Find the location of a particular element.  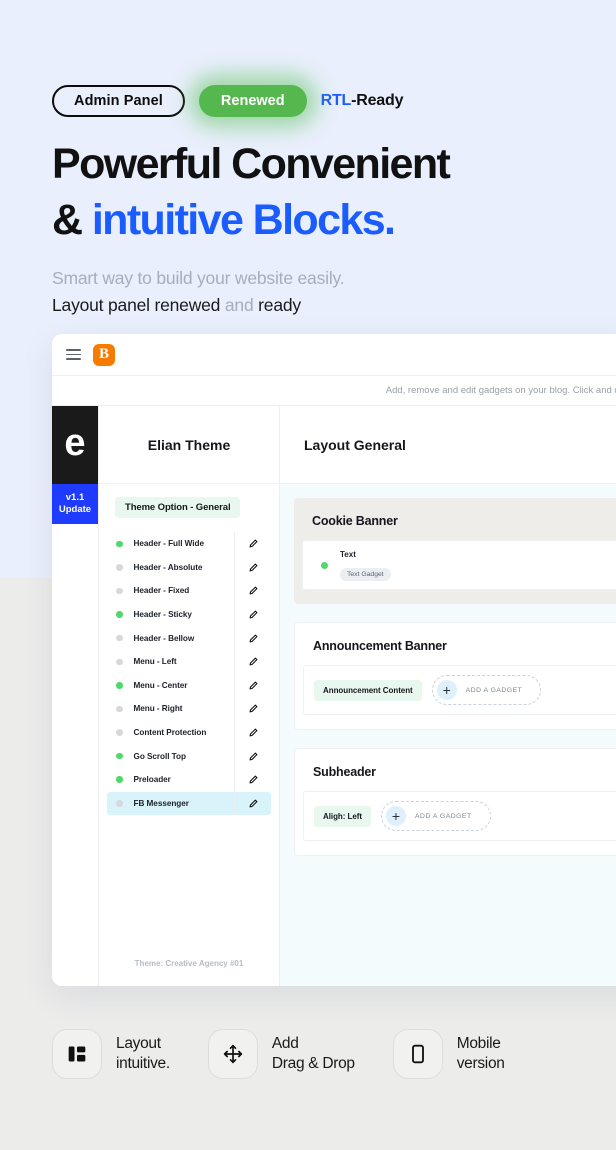

theme-option-row: Header - Sticky is located at coordinates (189, 614).